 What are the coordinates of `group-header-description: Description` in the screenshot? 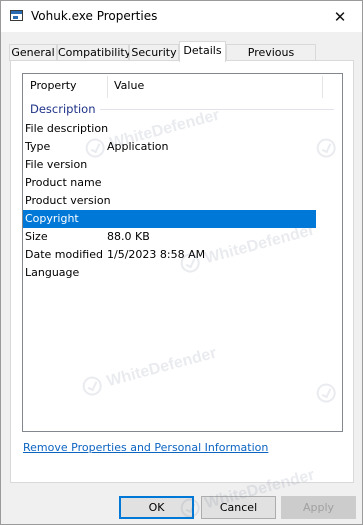 It's located at (63, 109).